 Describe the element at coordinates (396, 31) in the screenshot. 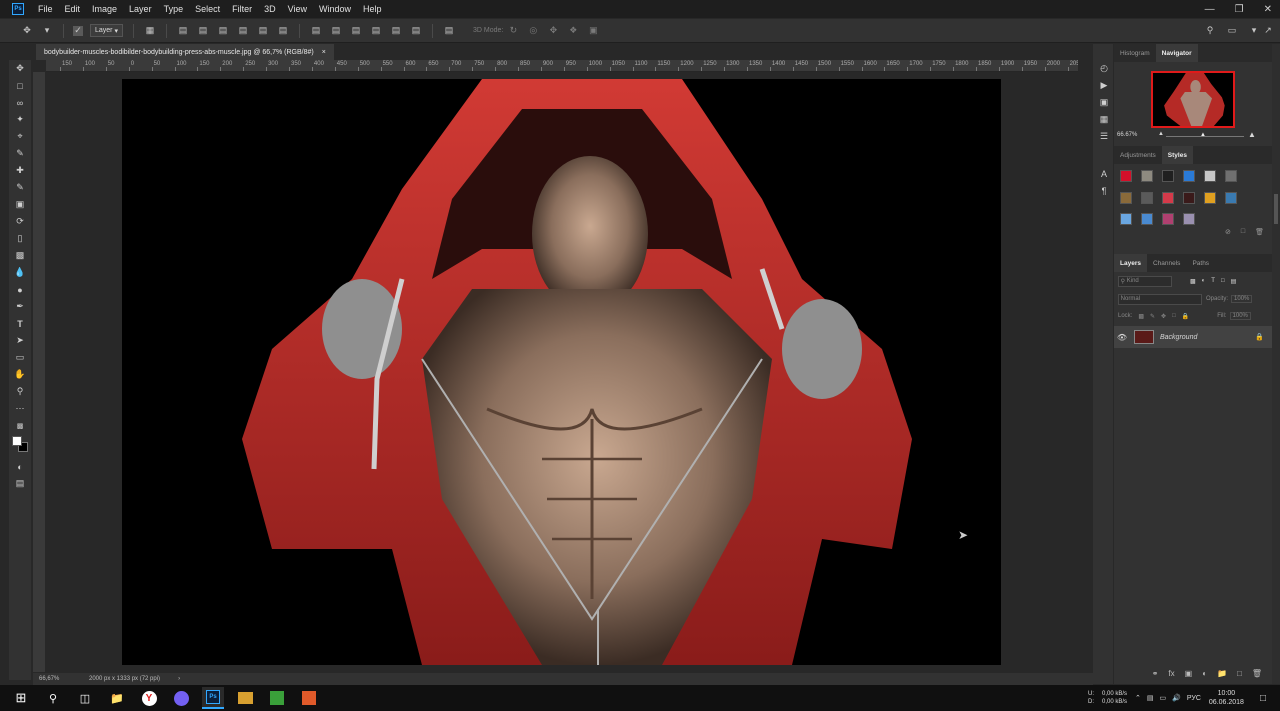

I see `distribute-hcenter-icon: ▤` at that location.